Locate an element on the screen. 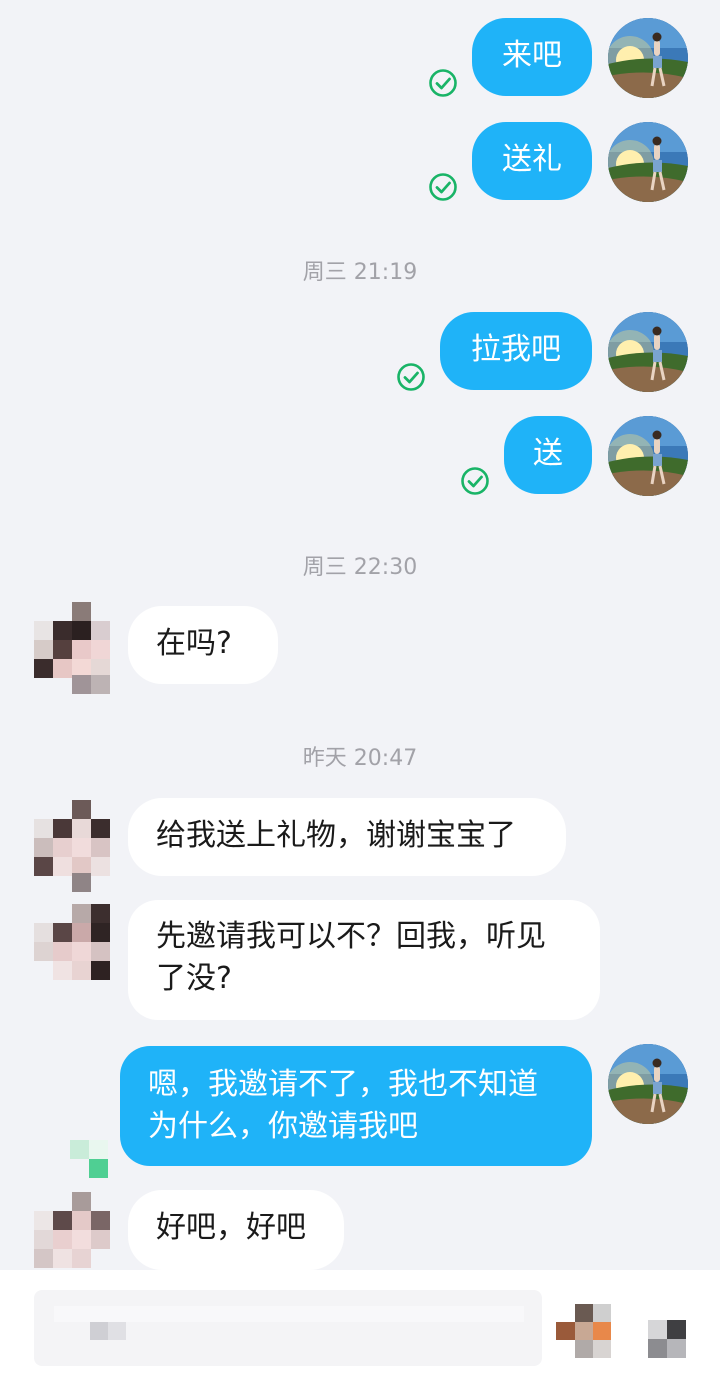  message-input is located at coordinates (288, 1328).